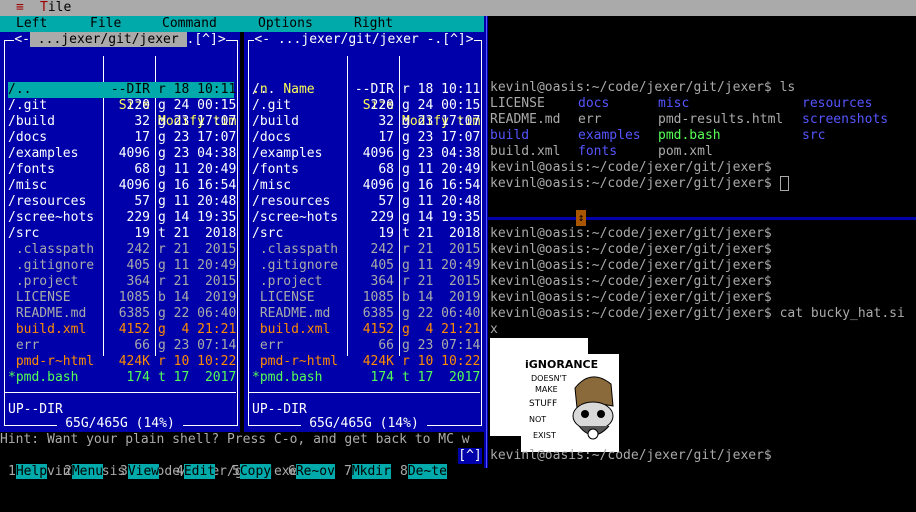 The height and width of the screenshot is (512, 916). I want to click on file-name: build.xml, so click(291, 329).